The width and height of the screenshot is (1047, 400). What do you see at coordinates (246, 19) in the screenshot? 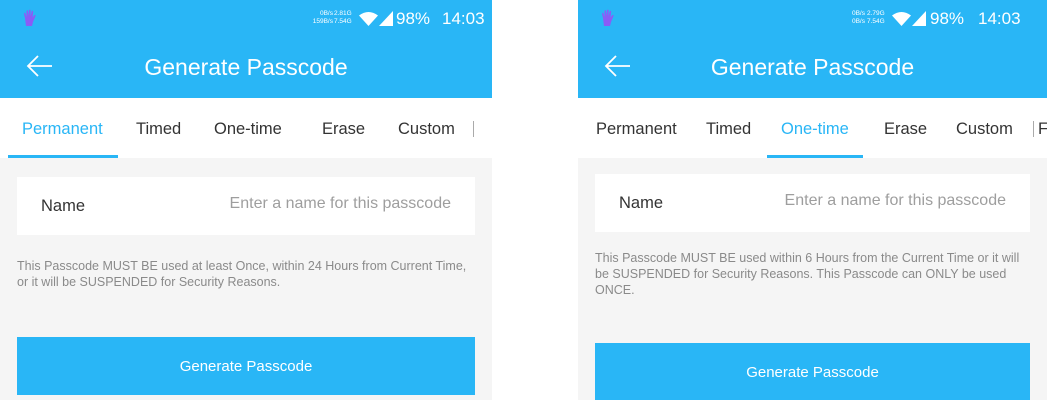
I see `status-bar: 0B/s 159B/s 2.81G 7.54G 98% 14:03` at bounding box center [246, 19].